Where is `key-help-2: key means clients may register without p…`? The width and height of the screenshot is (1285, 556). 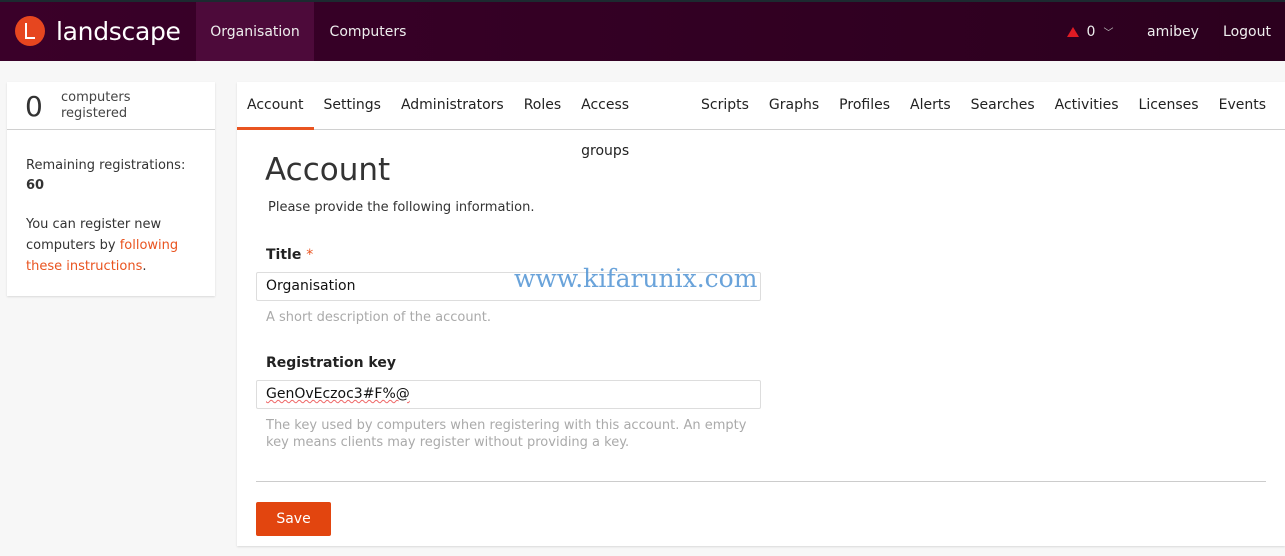 key-help-2: key means clients may register without p… is located at coordinates (448, 442).